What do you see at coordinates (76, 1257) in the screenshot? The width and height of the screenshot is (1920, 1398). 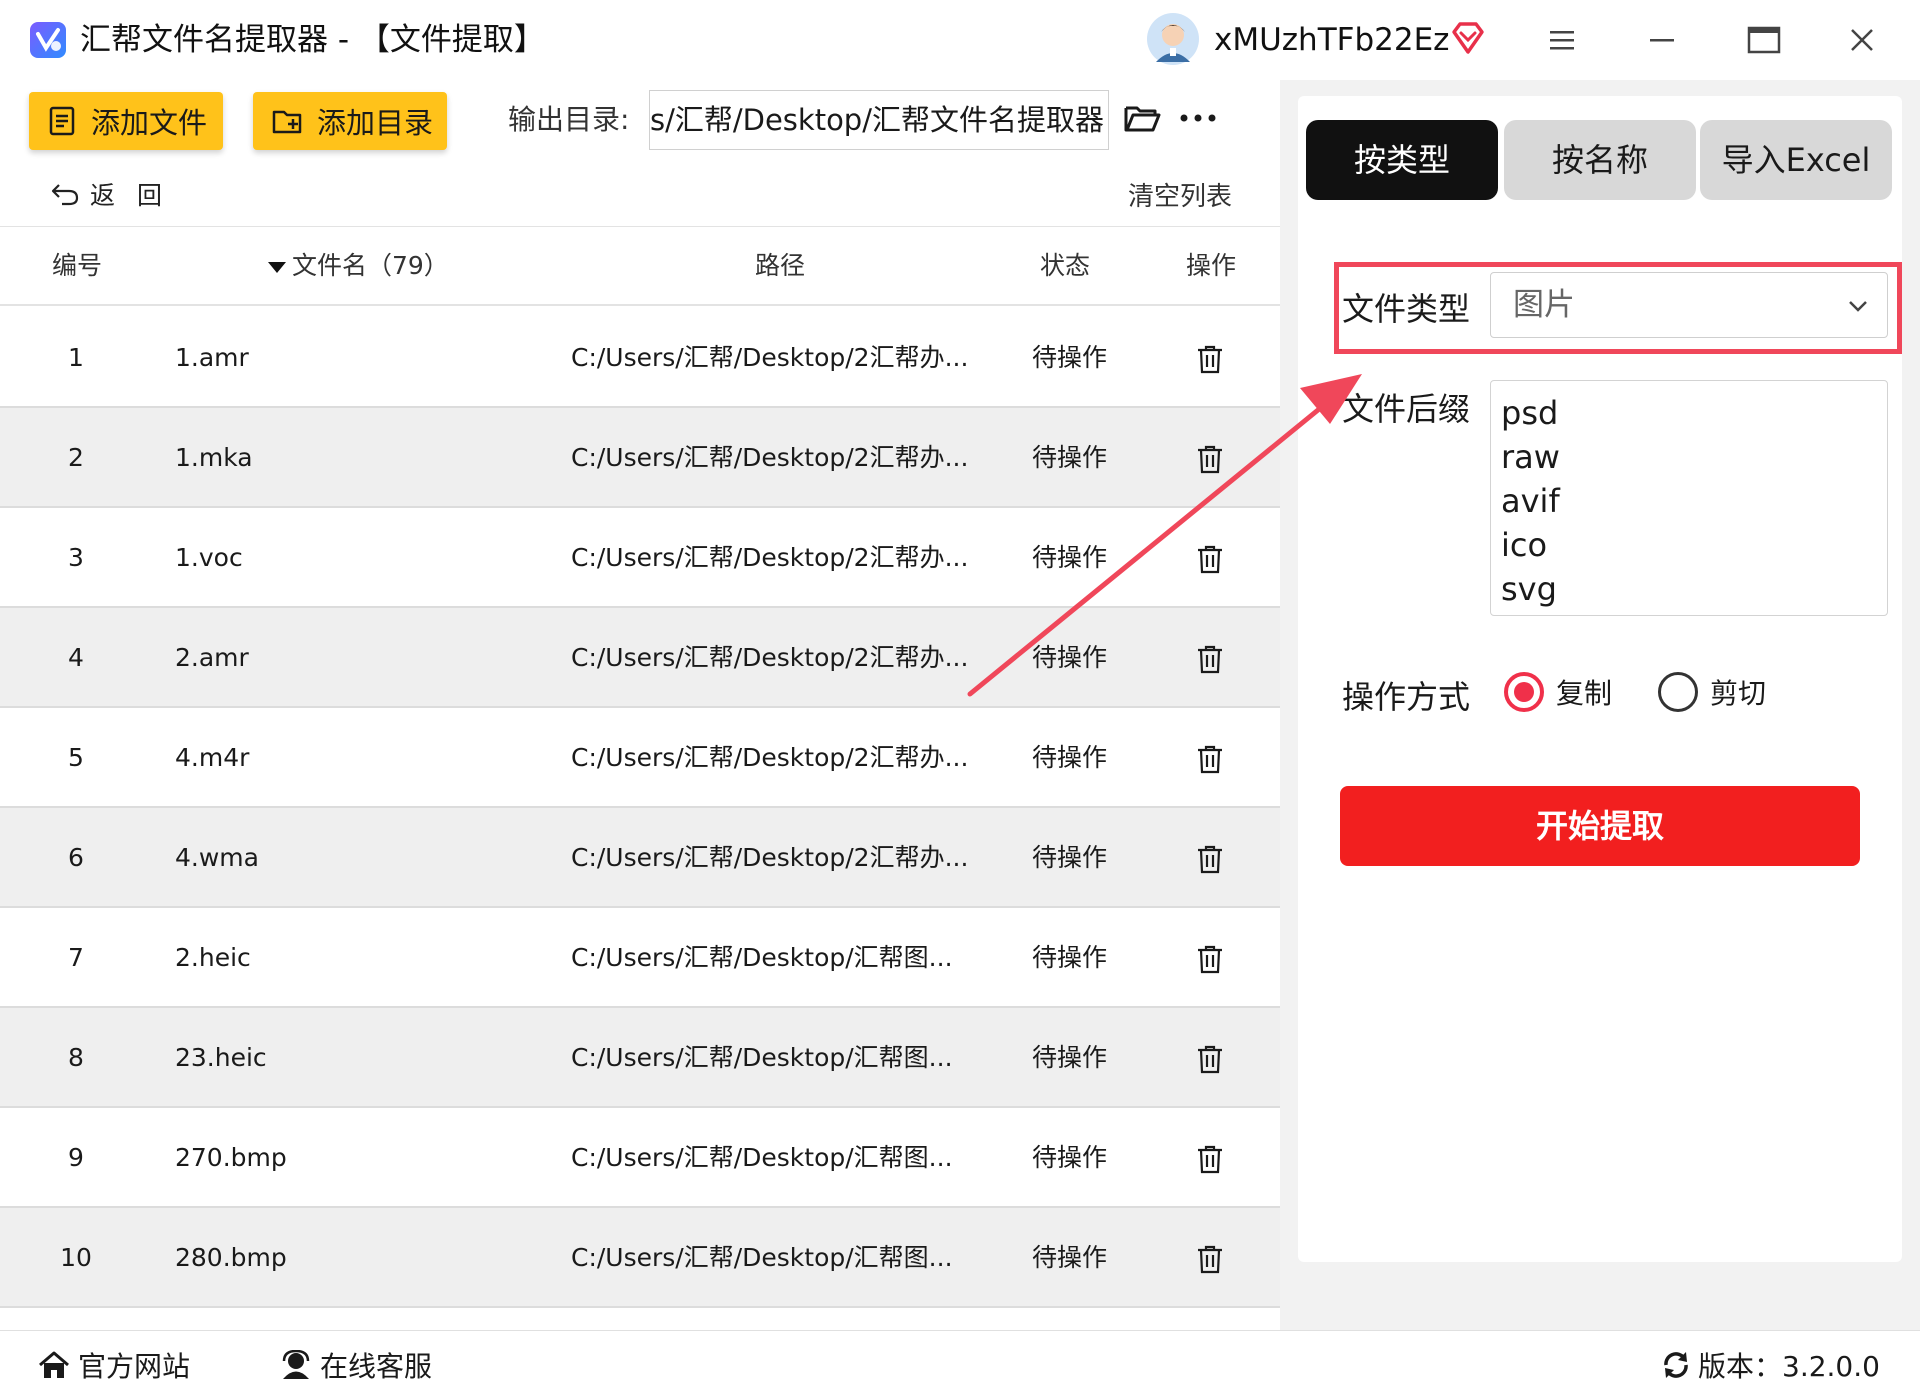 I see `row-number: 10` at bounding box center [76, 1257].